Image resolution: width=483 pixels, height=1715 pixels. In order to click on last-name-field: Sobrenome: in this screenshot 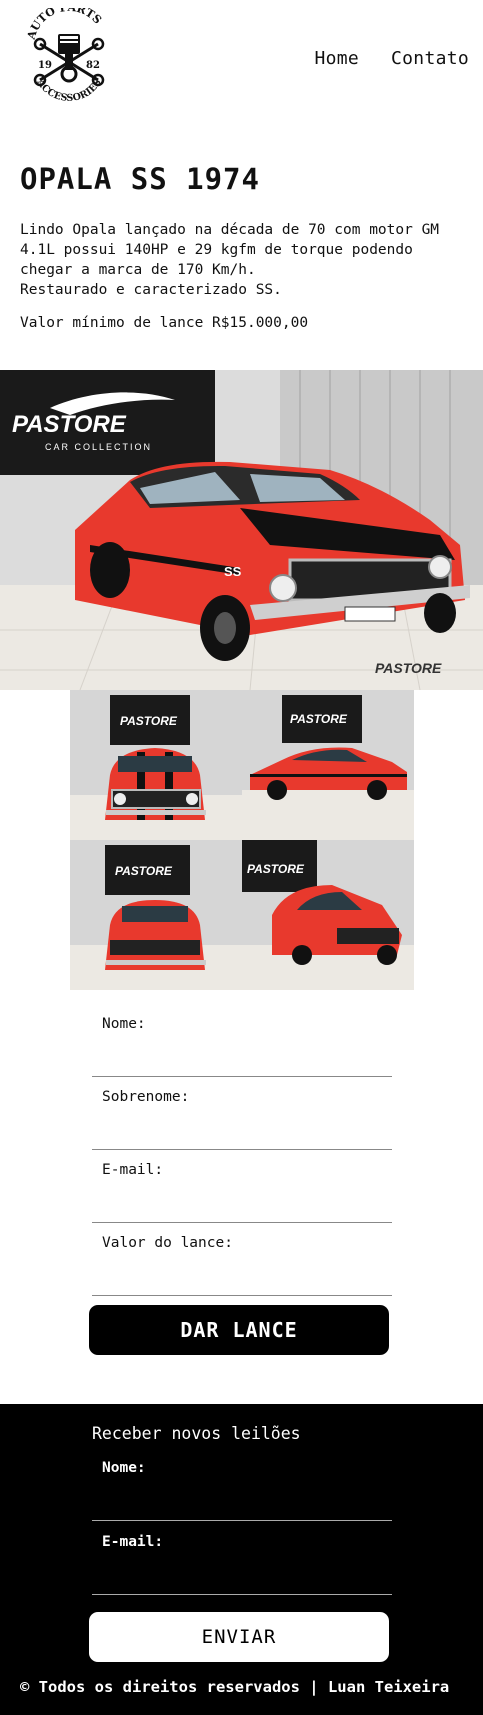, I will do `click(242, 1113)`.